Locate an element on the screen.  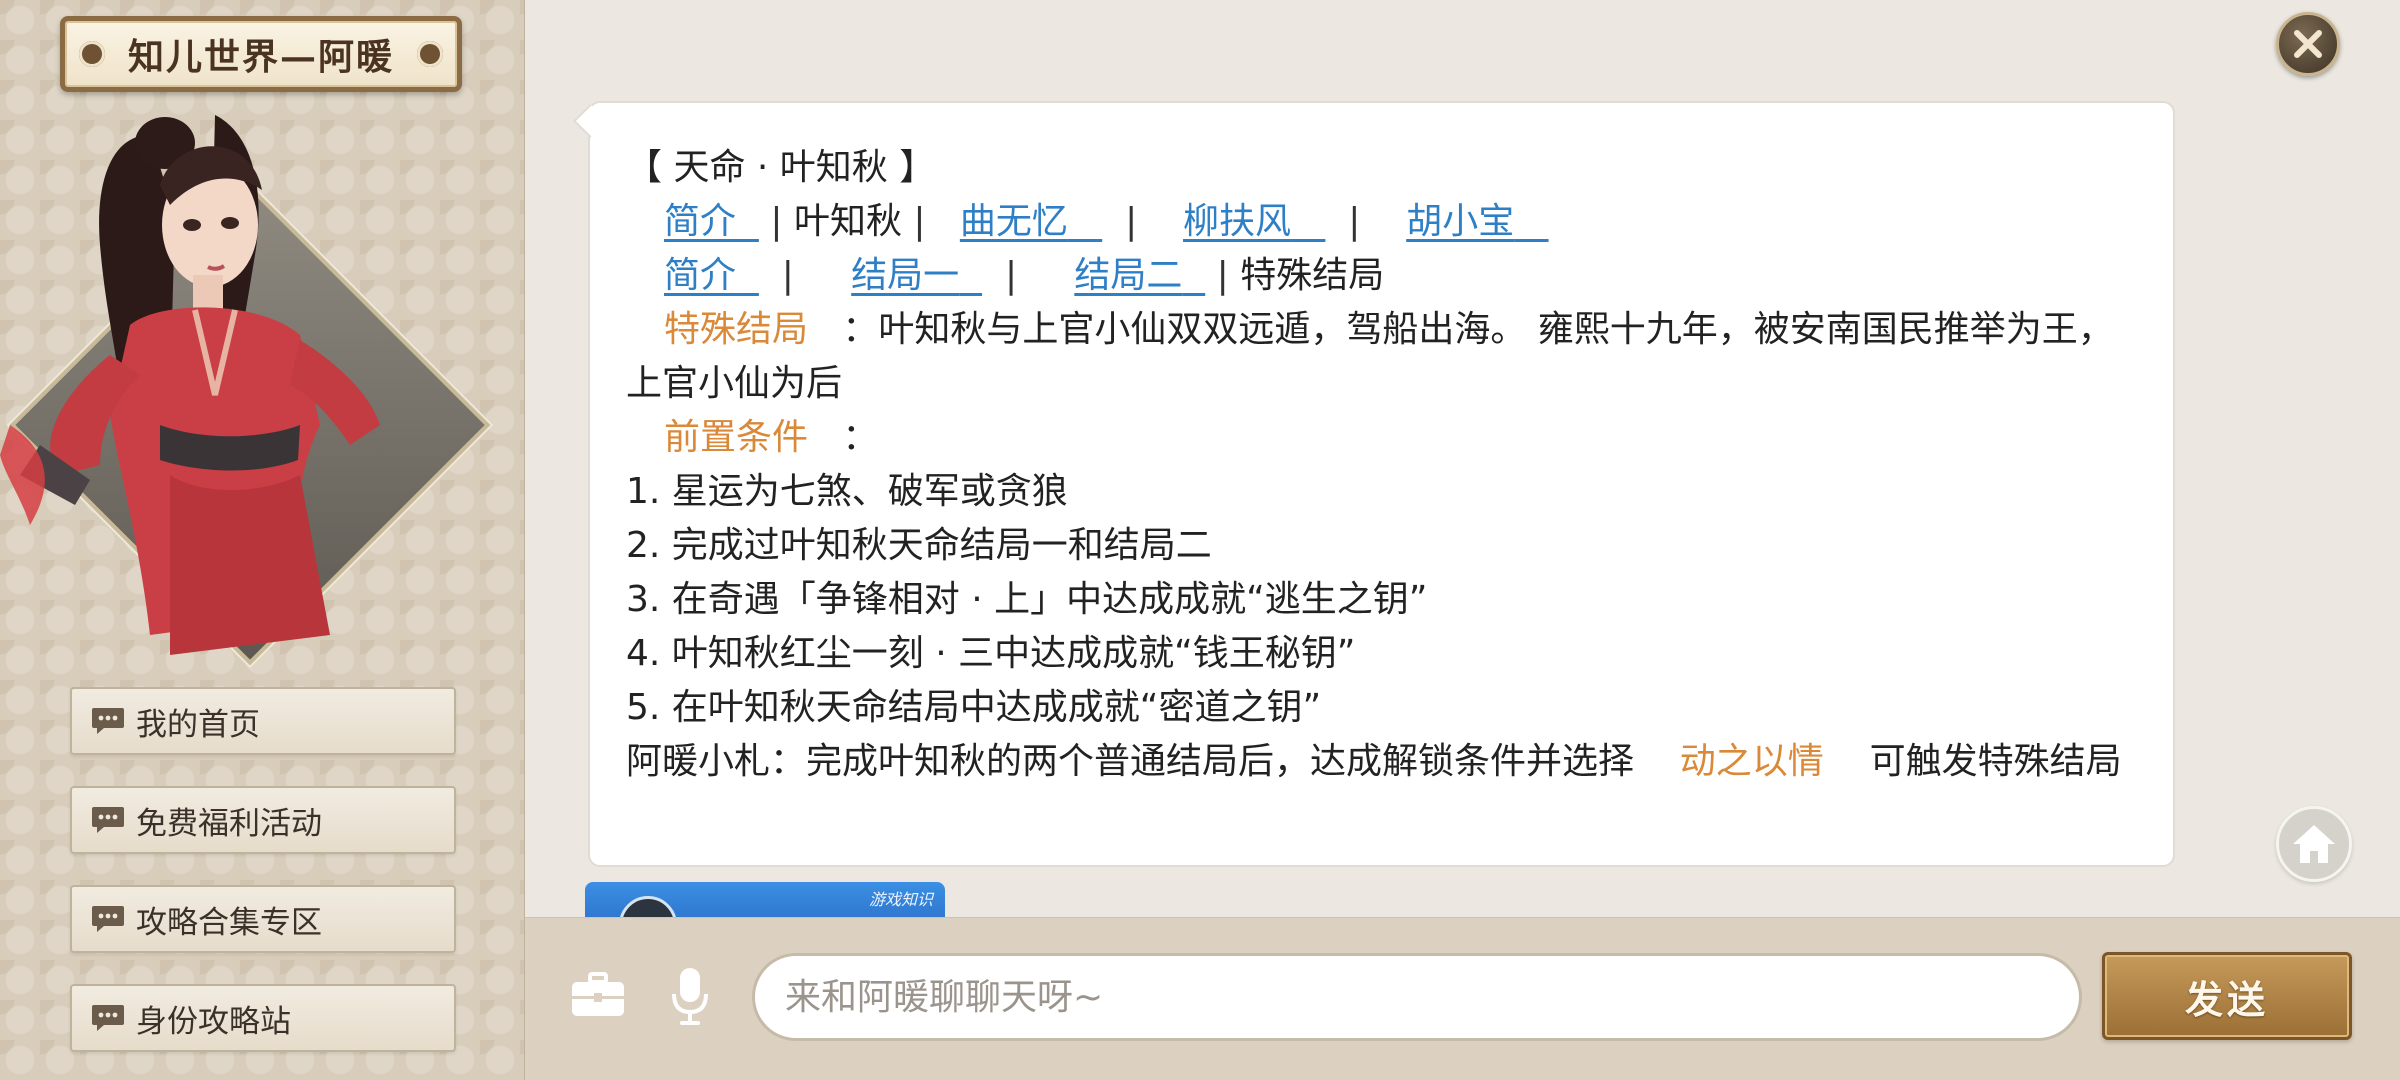
close-button is located at coordinates (2308, 44).